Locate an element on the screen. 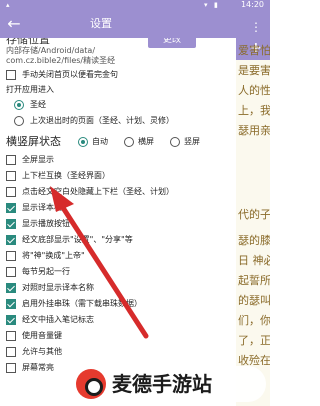 Image resolution: width=320 pixels, height=406 pixels. radio-orient-landscape-label: 横屏 is located at coordinates (146, 141).